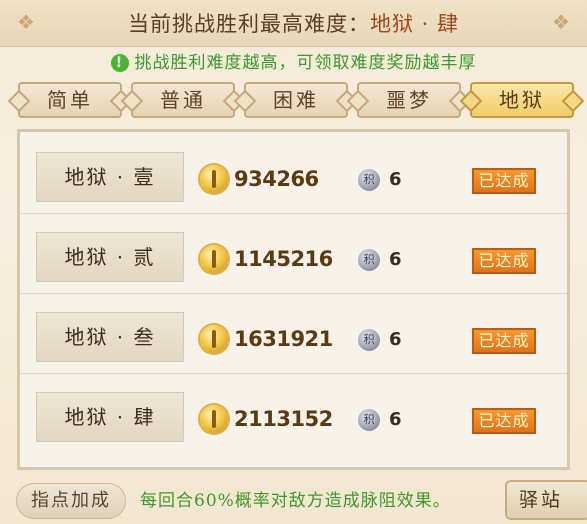  What do you see at coordinates (110, 257) in the screenshot?
I see `stage-name: 地狱 · 贰` at bounding box center [110, 257].